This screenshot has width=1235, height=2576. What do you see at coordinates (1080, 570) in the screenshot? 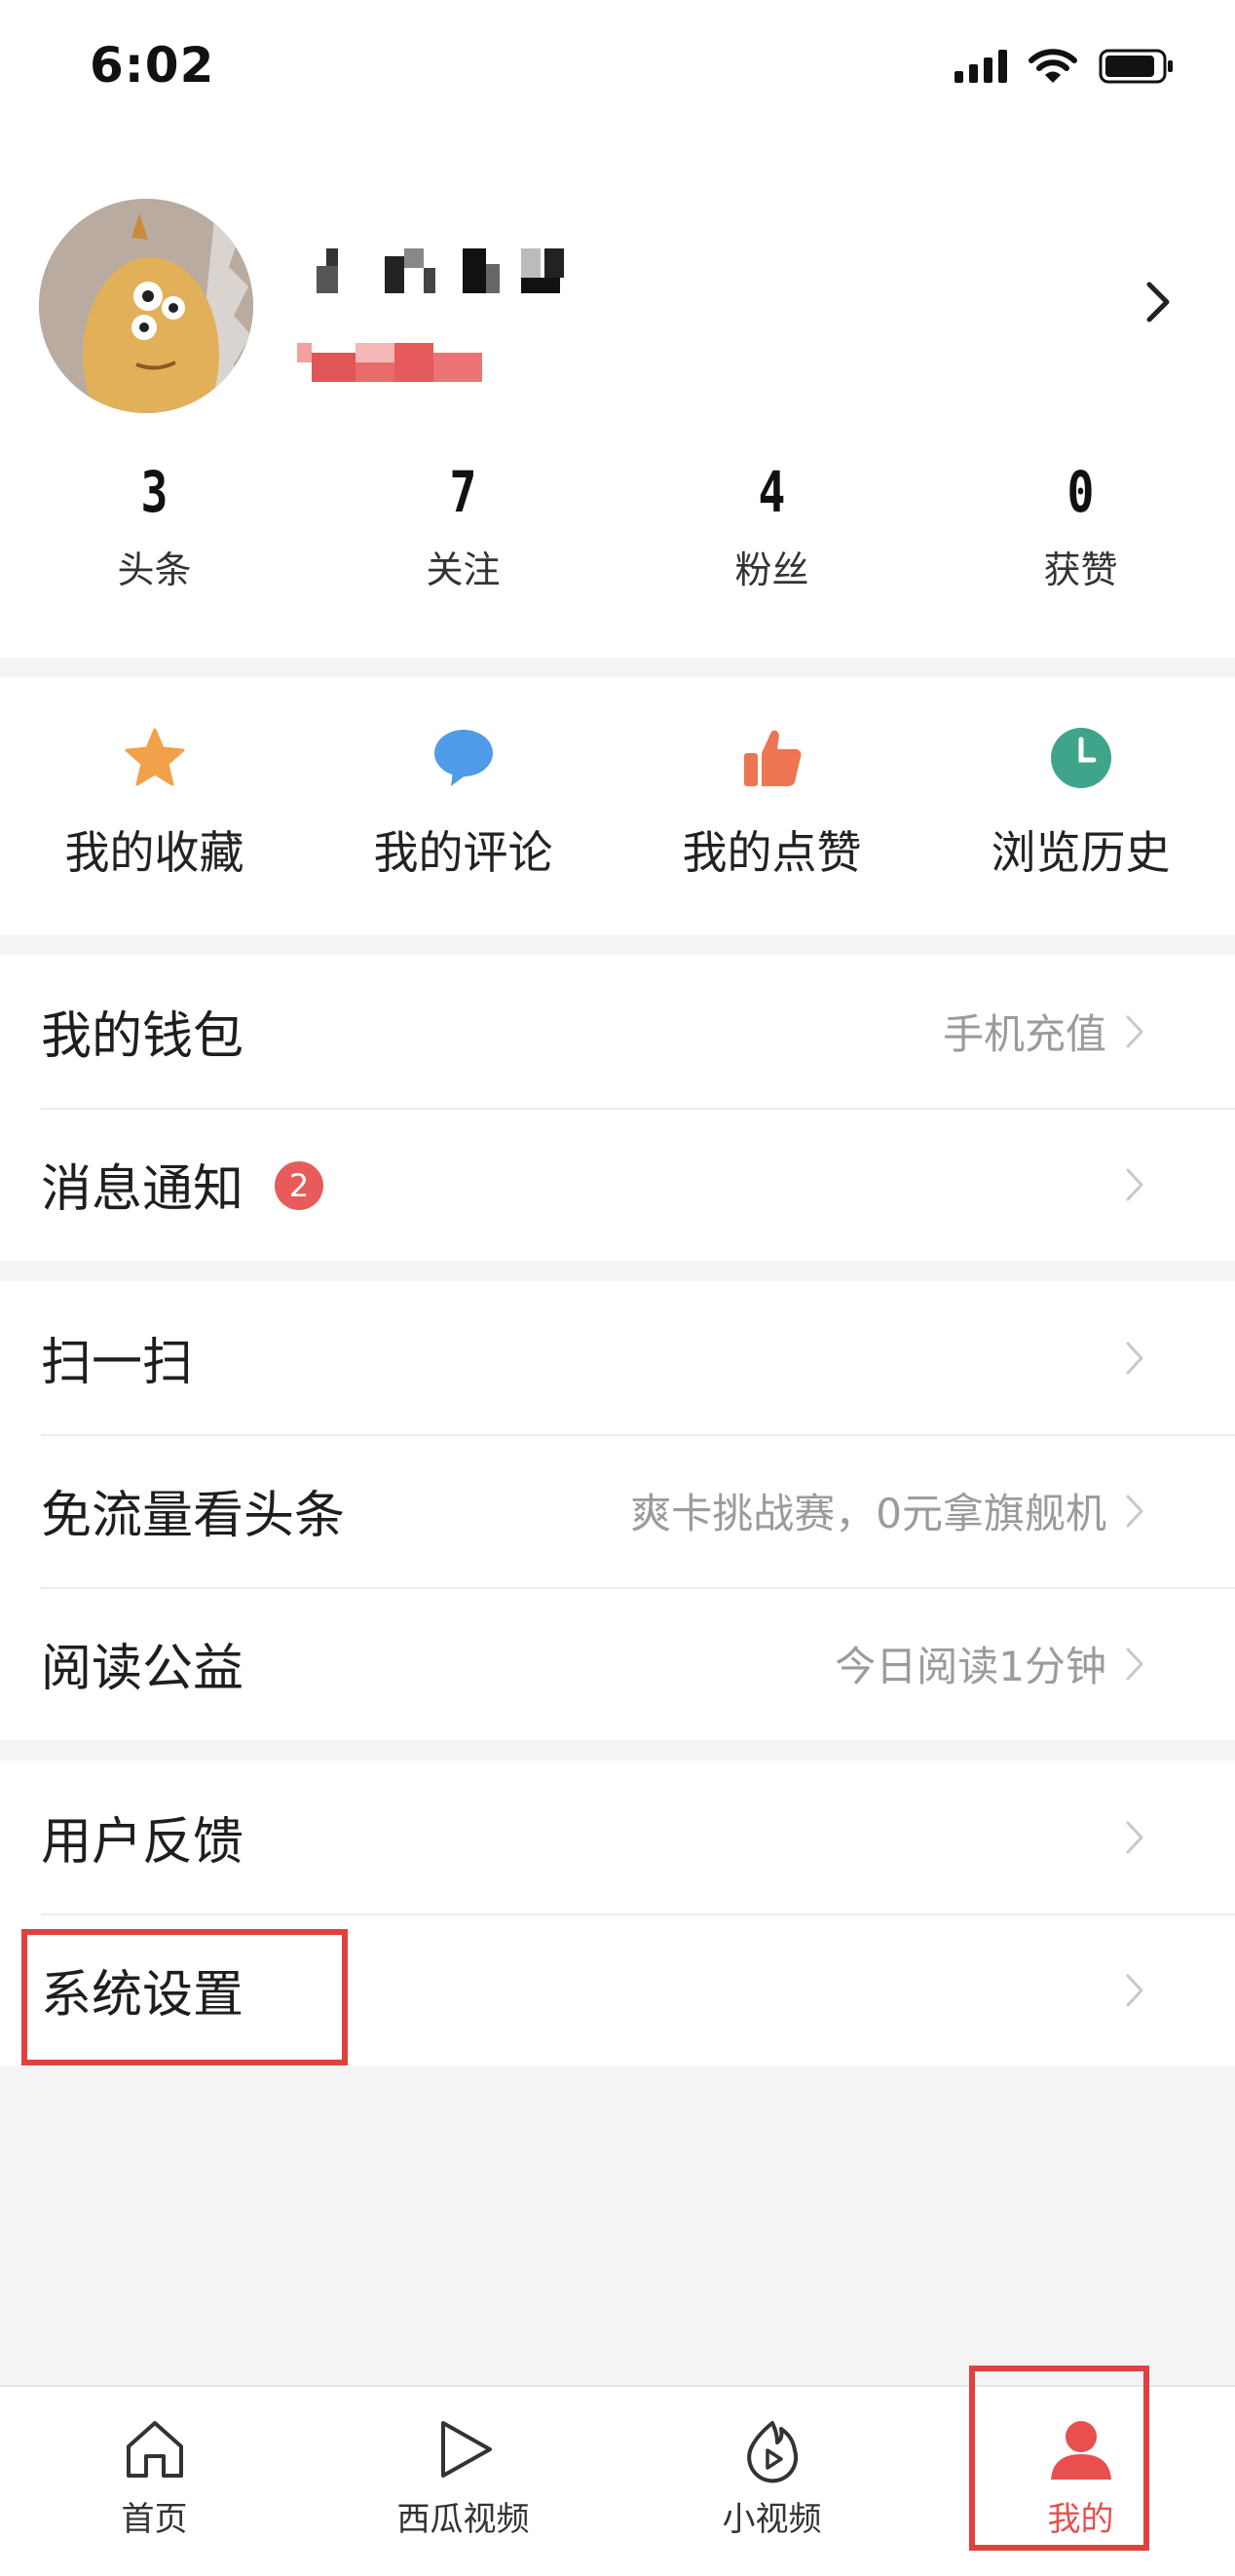
I see `stat-label: 获赞` at bounding box center [1080, 570].